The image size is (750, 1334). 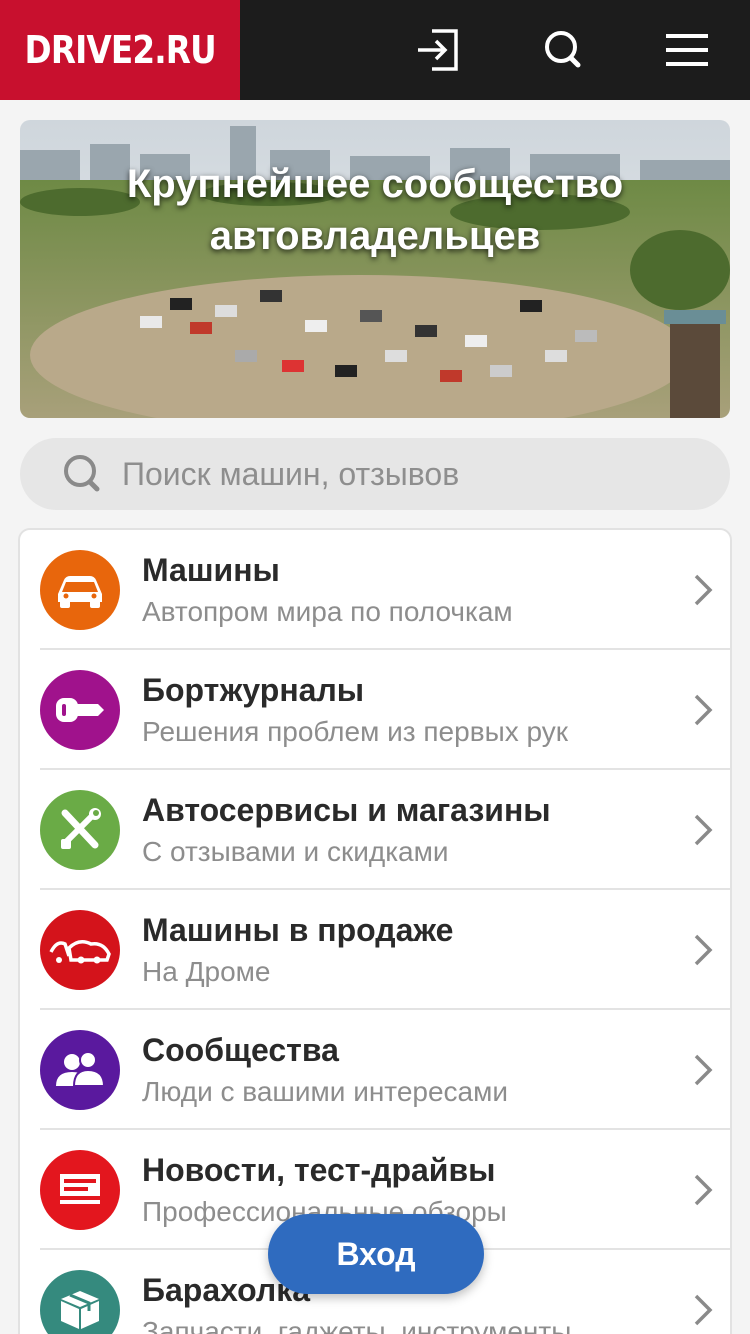 What do you see at coordinates (327, 611) in the screenshot?
I see `list-item-subtitle: Автопром мира по полочкам` at bounding box center [327, 611].